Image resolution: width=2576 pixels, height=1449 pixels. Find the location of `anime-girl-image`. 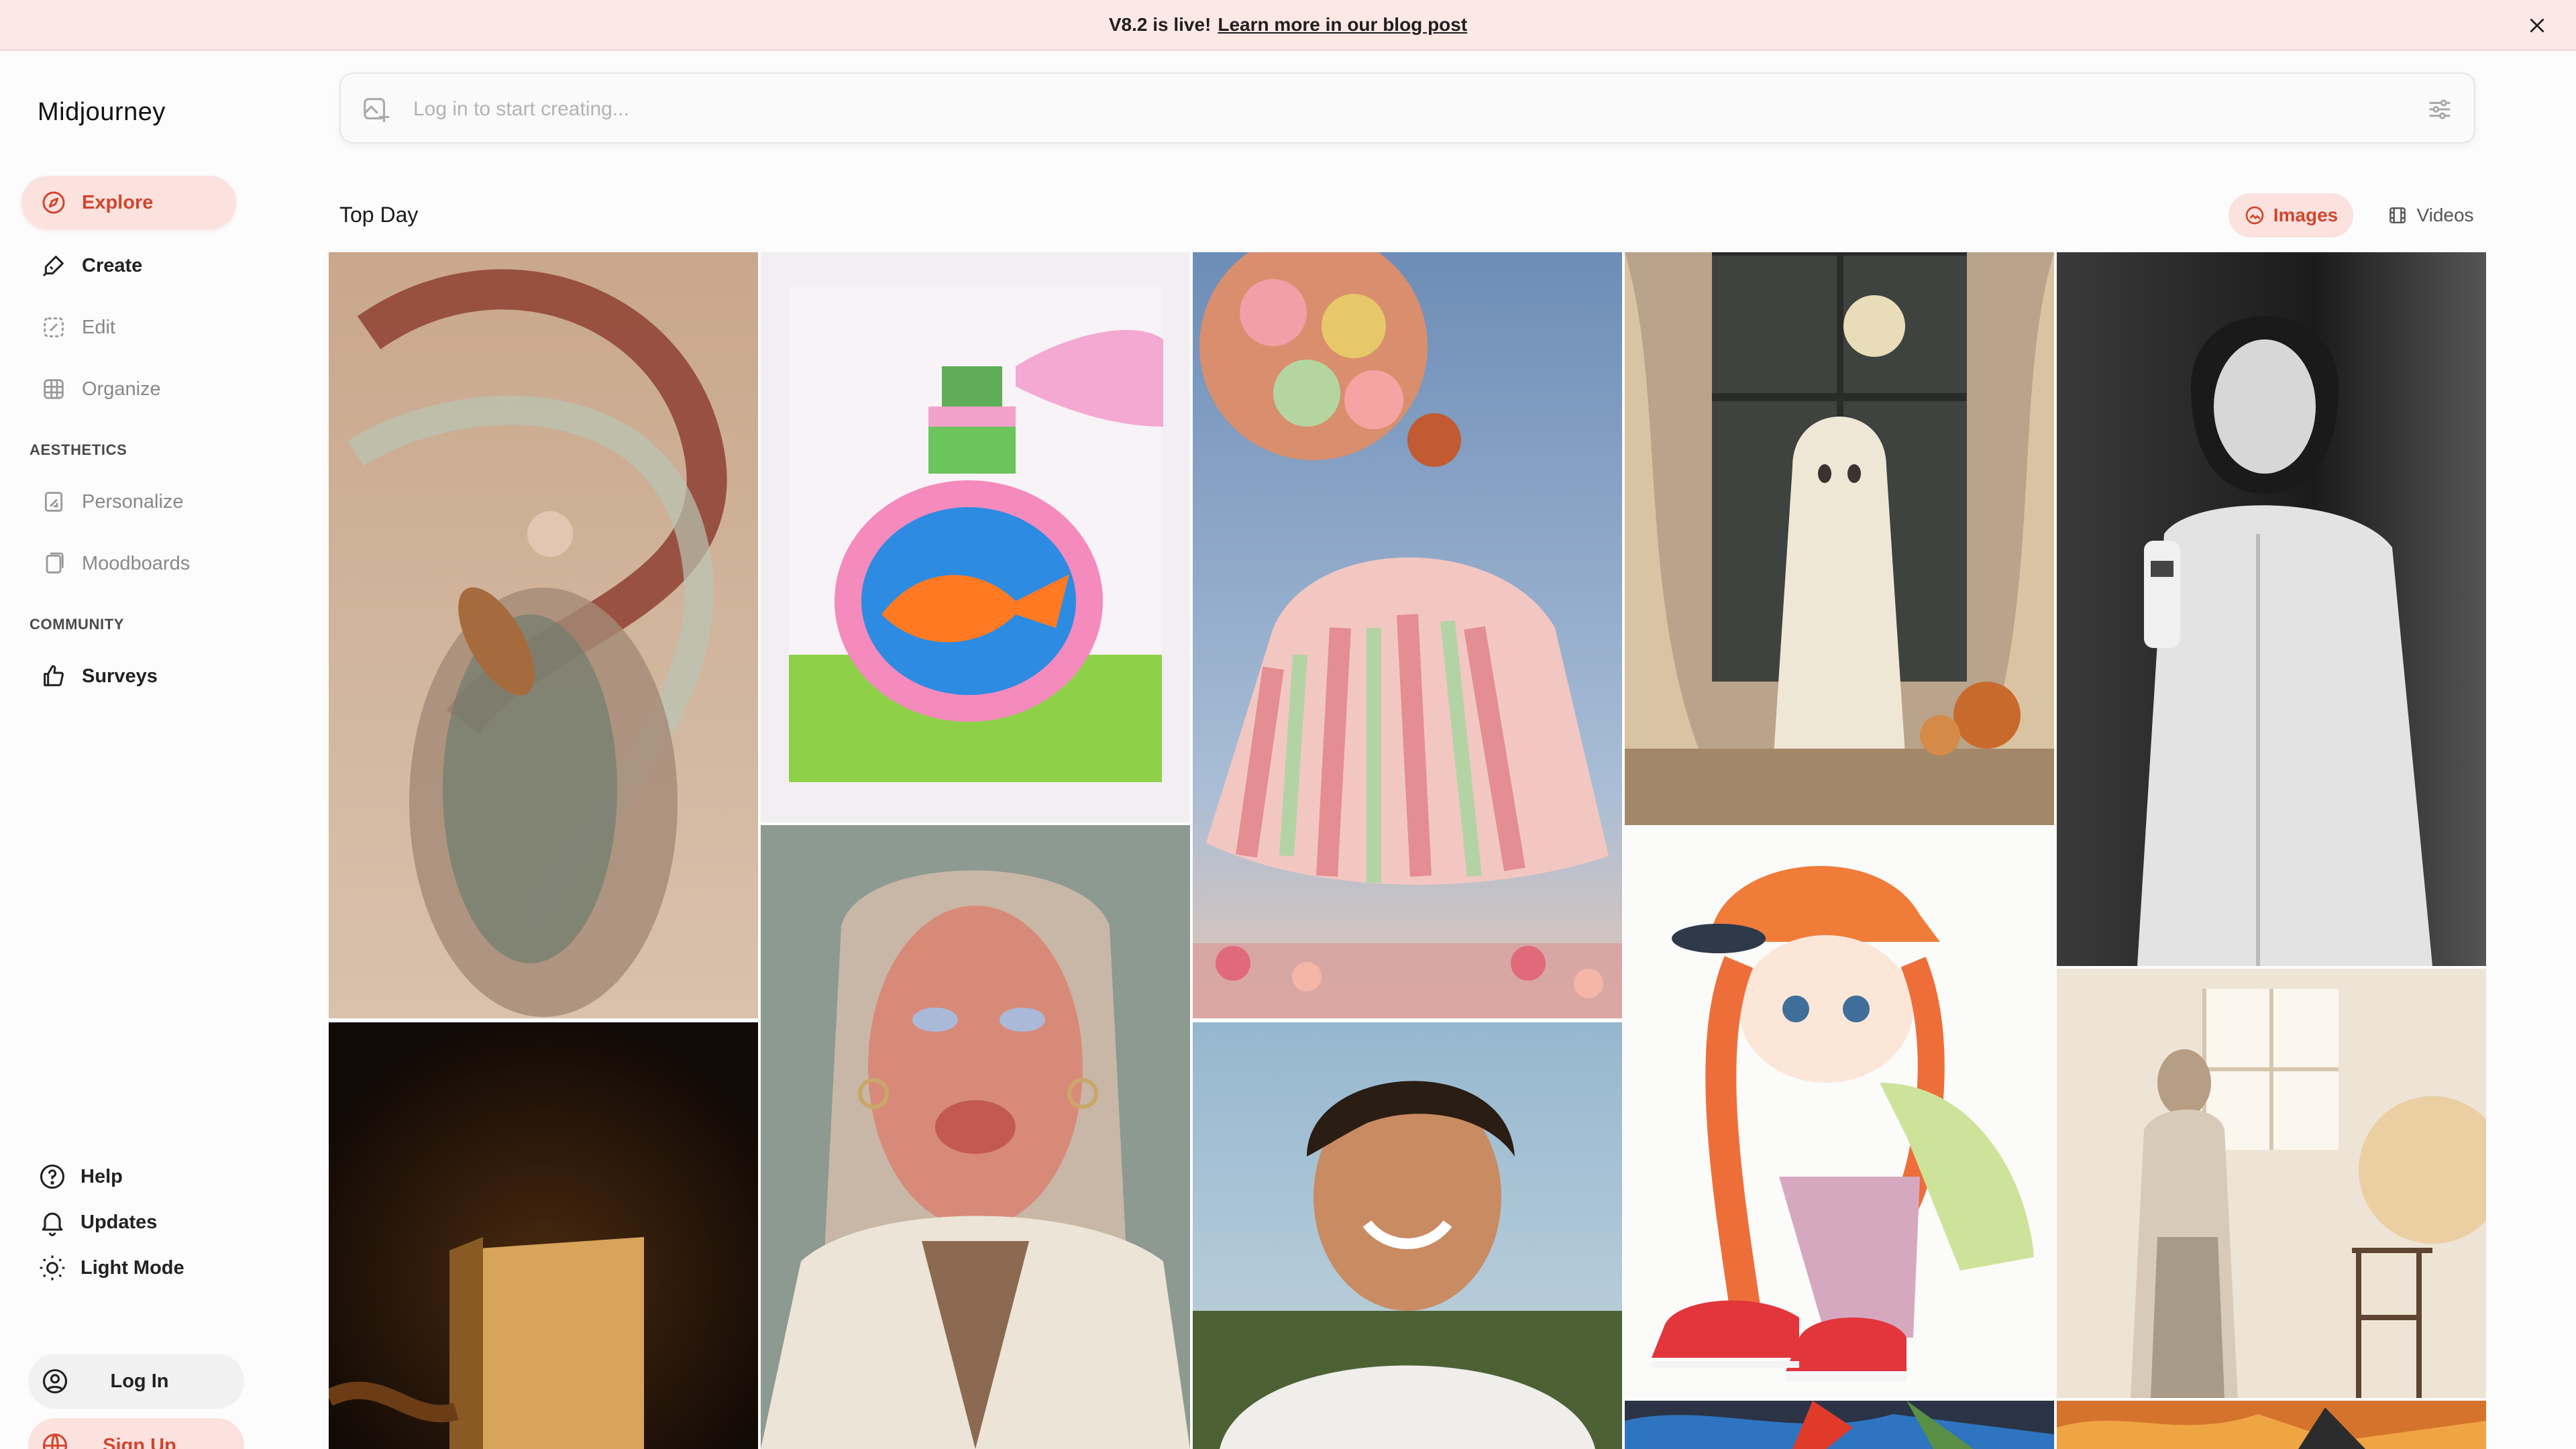

anime-girl-image is located at coordinates (1839, 1113).